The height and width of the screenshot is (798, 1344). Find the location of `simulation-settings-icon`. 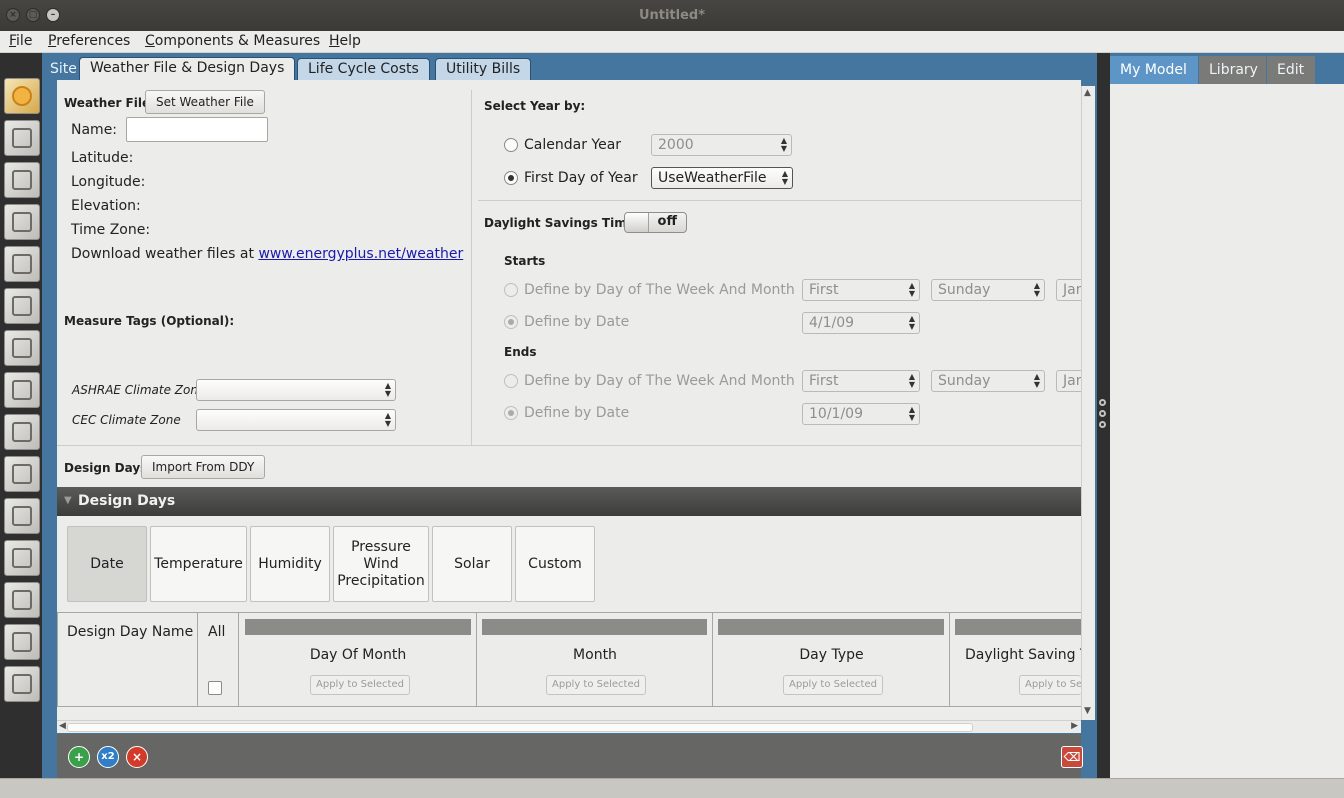

simulation-settings-icon is located at coordinates (22, 558).